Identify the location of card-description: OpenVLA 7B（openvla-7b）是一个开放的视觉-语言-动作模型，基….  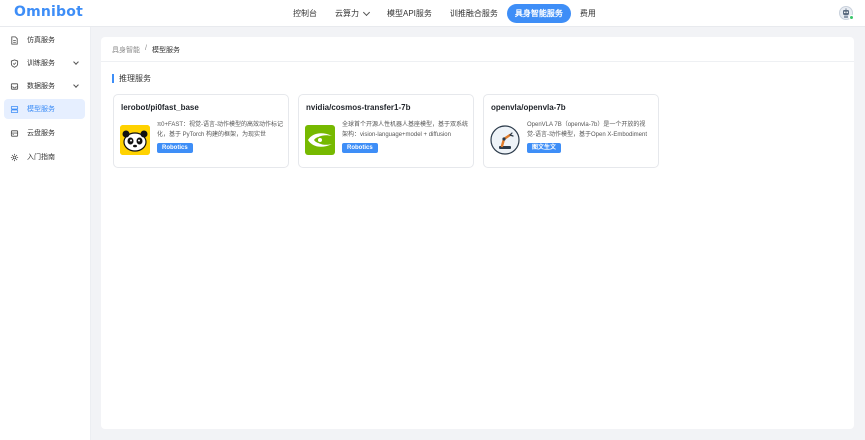
(587, 130).